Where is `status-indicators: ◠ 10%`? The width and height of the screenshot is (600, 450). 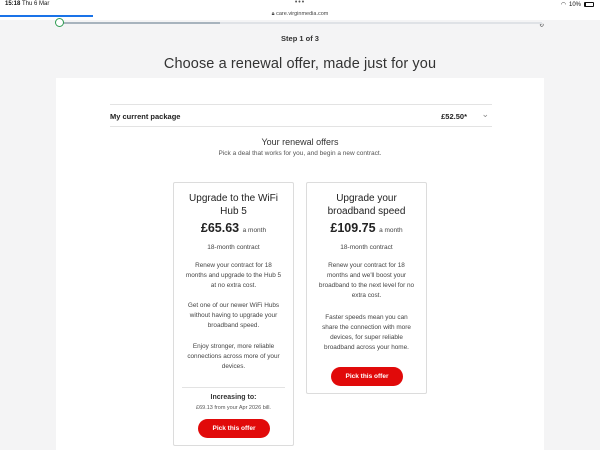
status-indicators: ◠ 10% is located at coordinates (577, 4).